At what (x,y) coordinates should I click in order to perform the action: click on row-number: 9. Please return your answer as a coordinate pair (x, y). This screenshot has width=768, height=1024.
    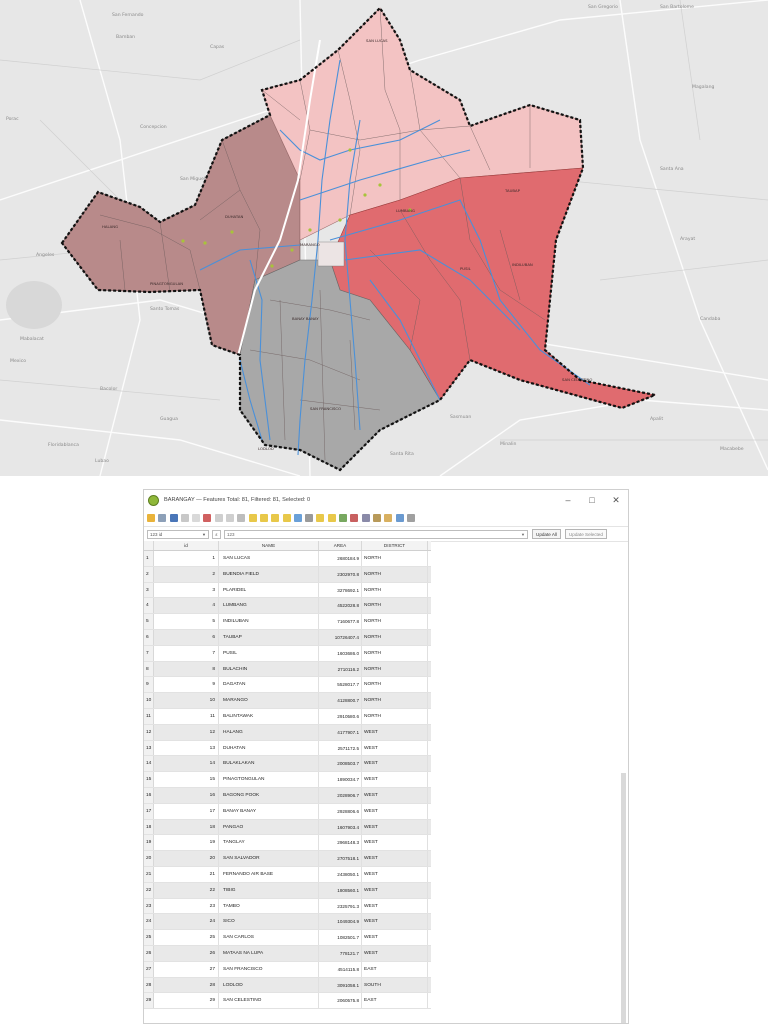
    Looking at the image, I should click on (149, 685).